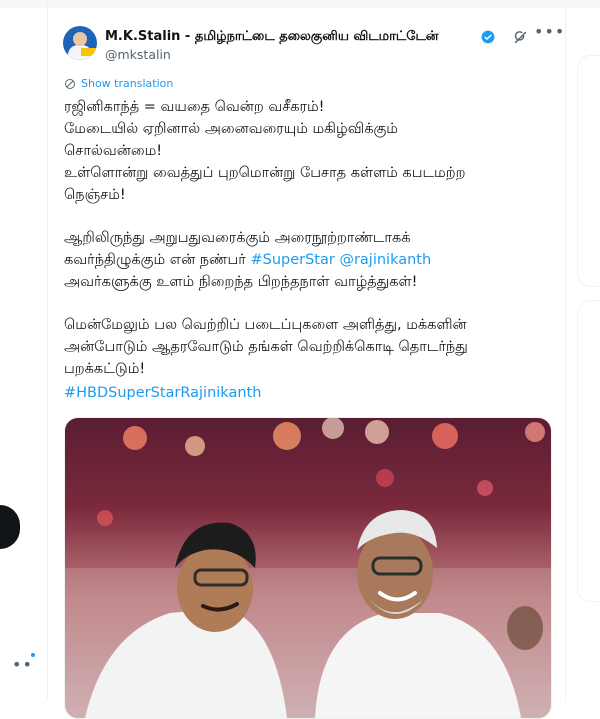 The width and height of the screenshot is (600, 719). I want to click on tweet-line: சொல்வன்மை!, so click(113, 151).